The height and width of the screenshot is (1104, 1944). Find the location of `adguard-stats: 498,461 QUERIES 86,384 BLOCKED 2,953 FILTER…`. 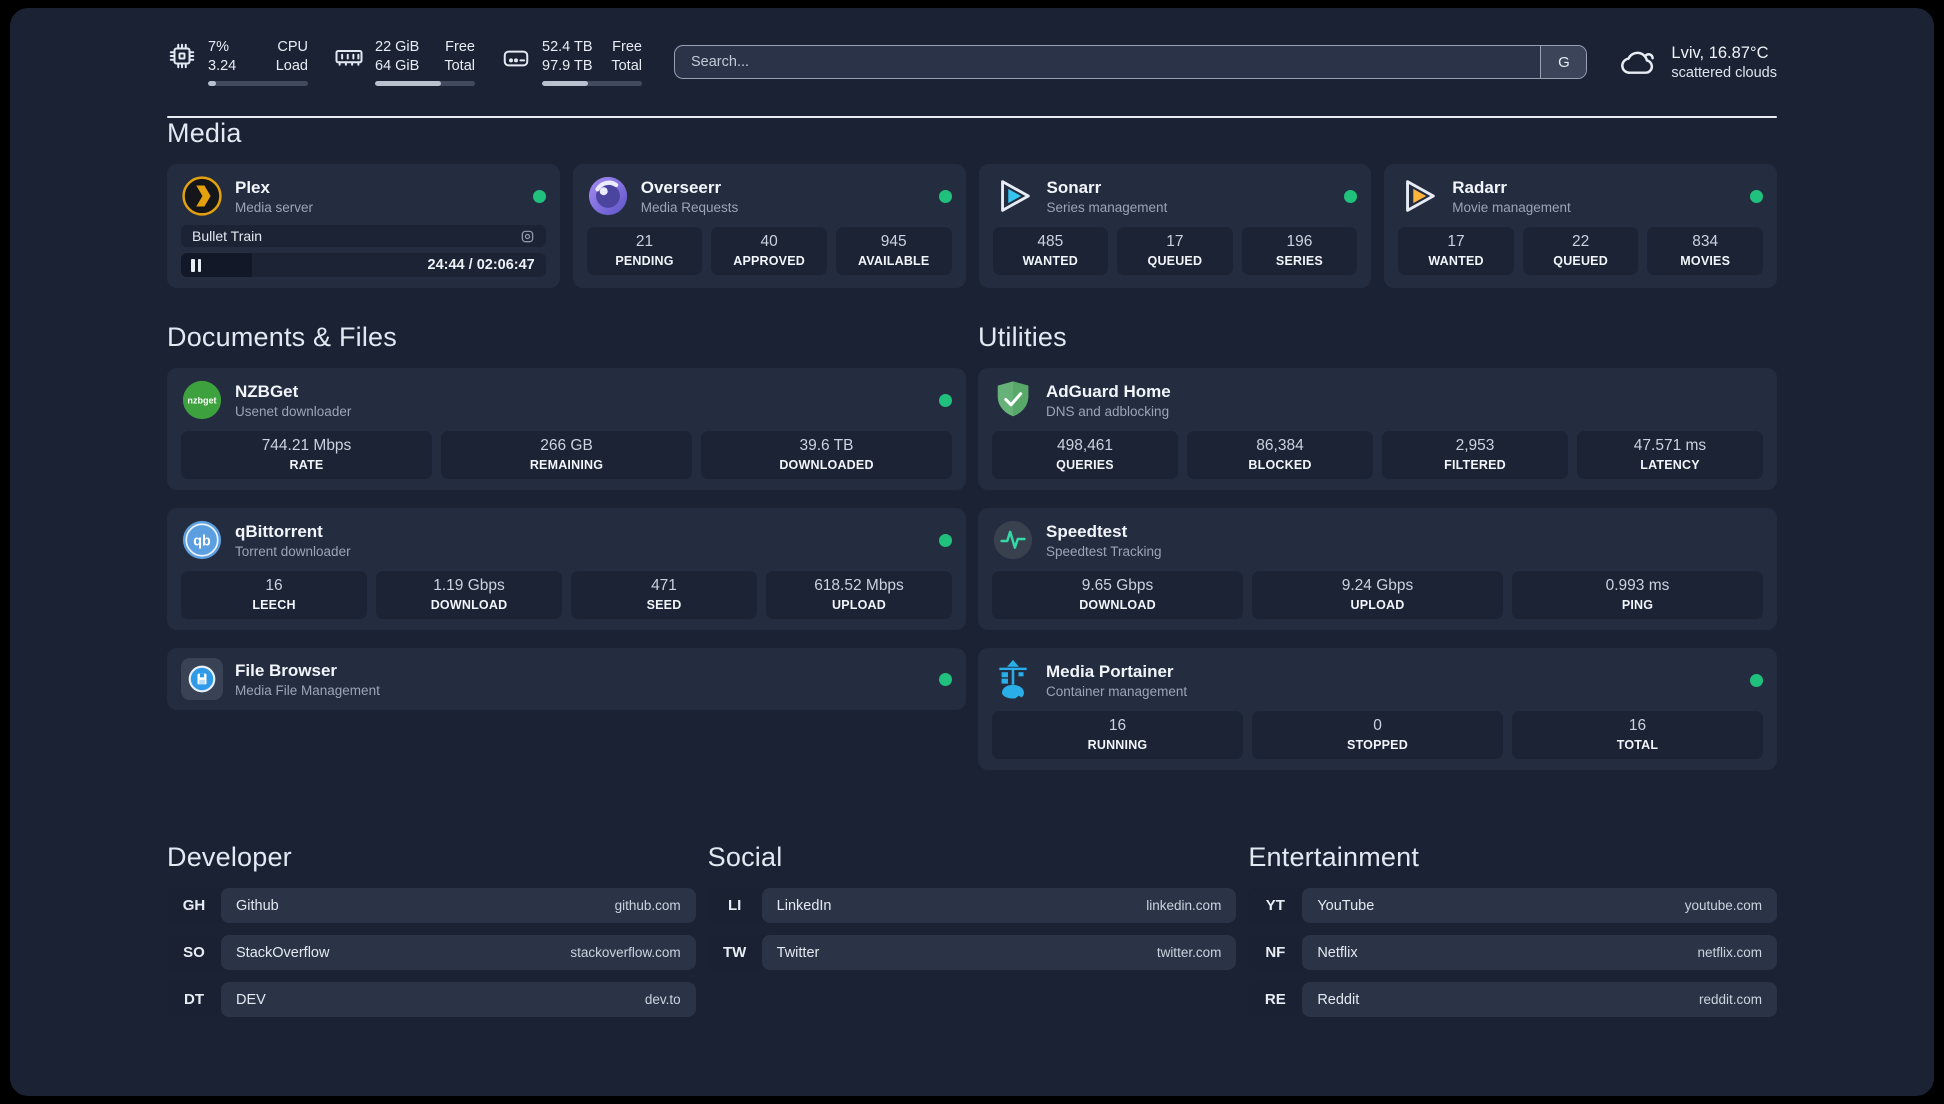

adguard-stats: 498,461 QUERIES 86,384 BLOCKED 2,953 FILTER… is located at coordinates (1377, 455).